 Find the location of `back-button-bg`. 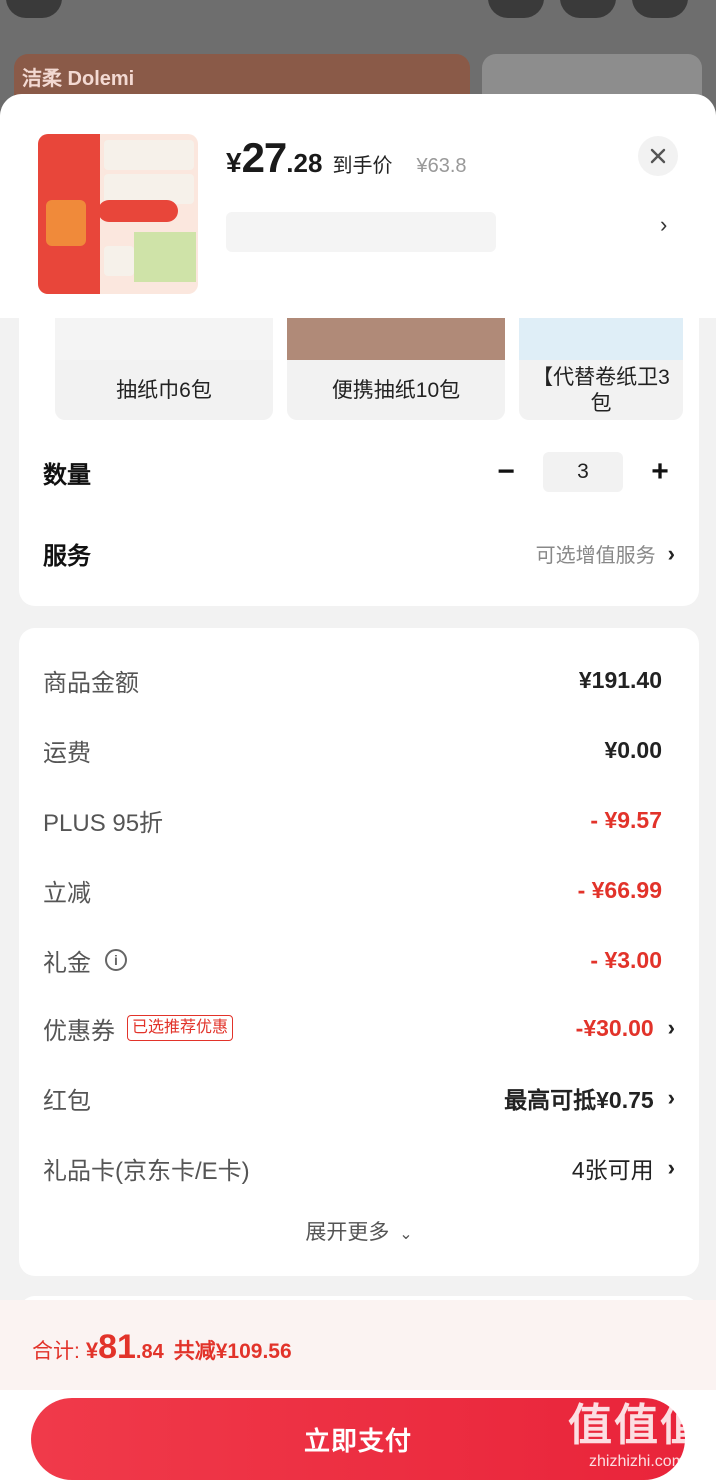

back-button-bg is located at coordinates (34, 9).